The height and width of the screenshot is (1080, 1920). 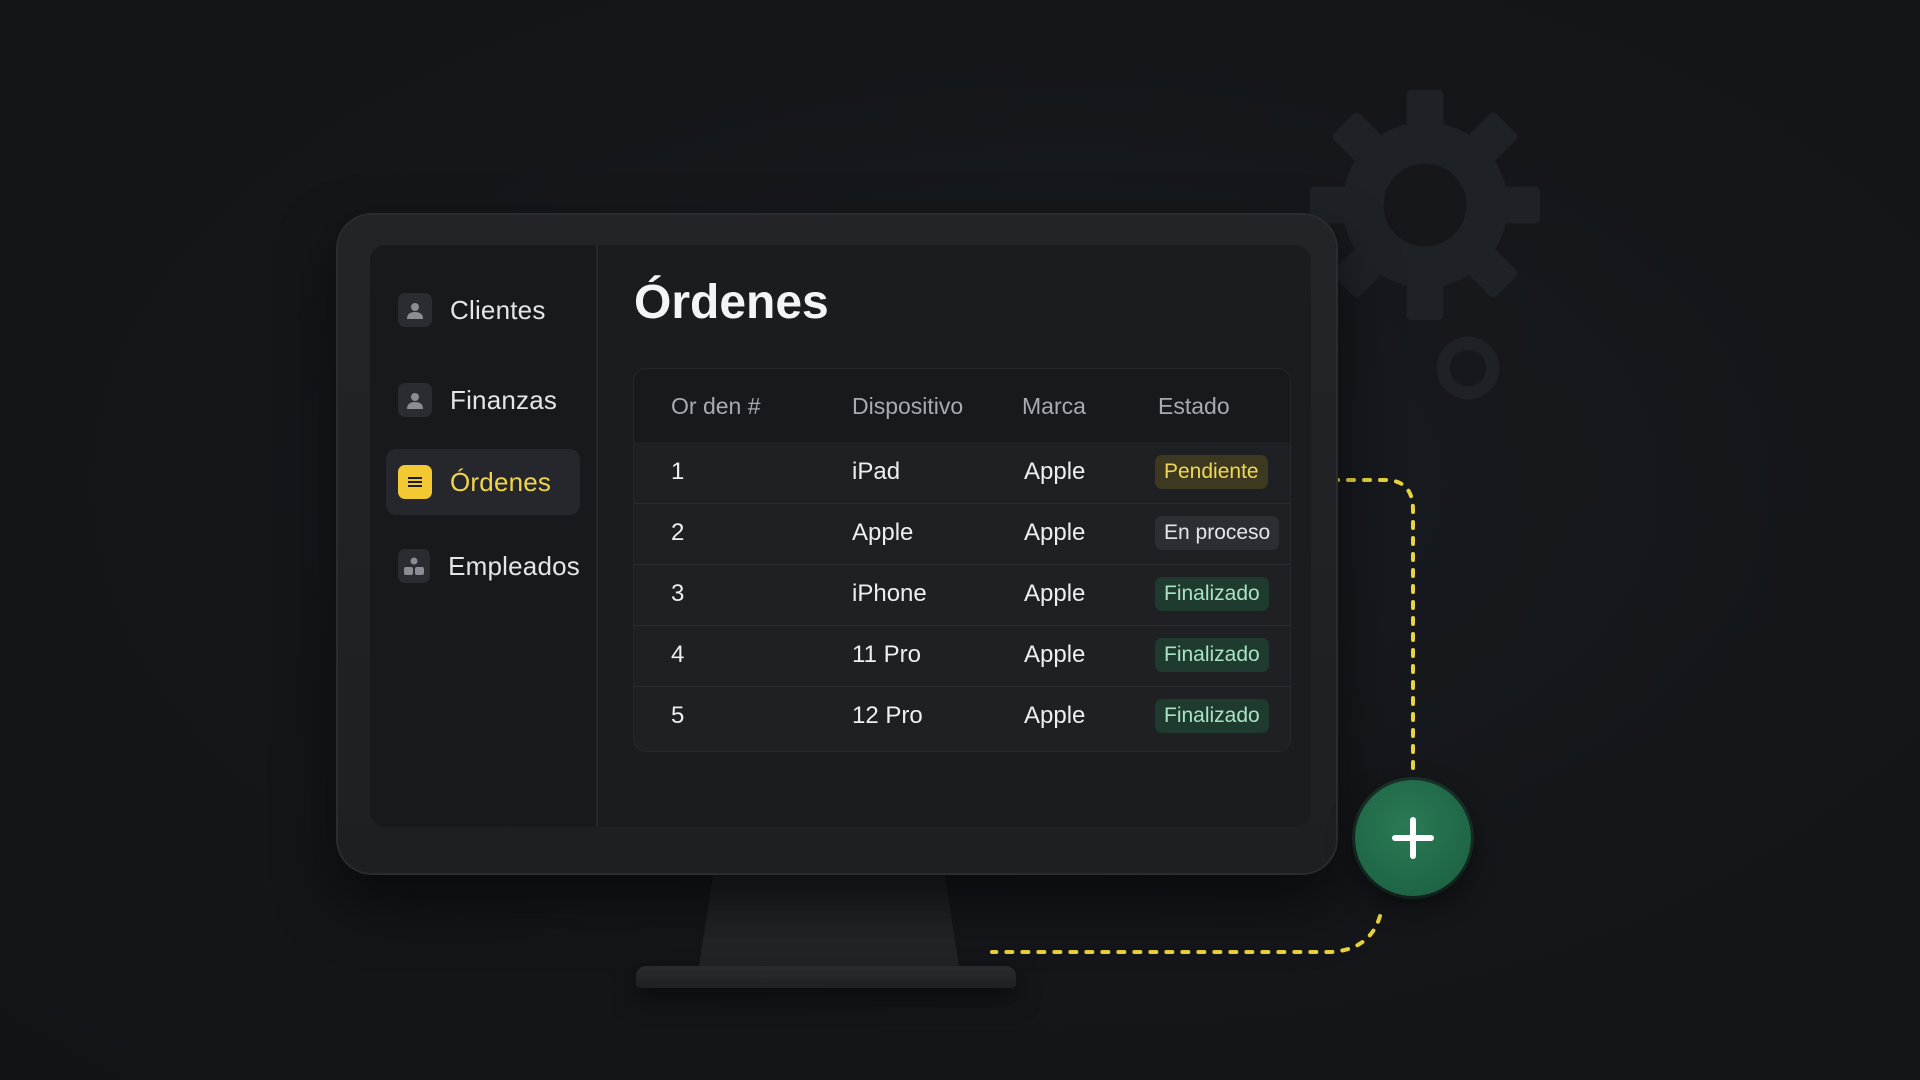 What do you see at coordinates (678, 593) in the screenshot?
I see `cell-order-number: 3` at bounding box center [678, 593].